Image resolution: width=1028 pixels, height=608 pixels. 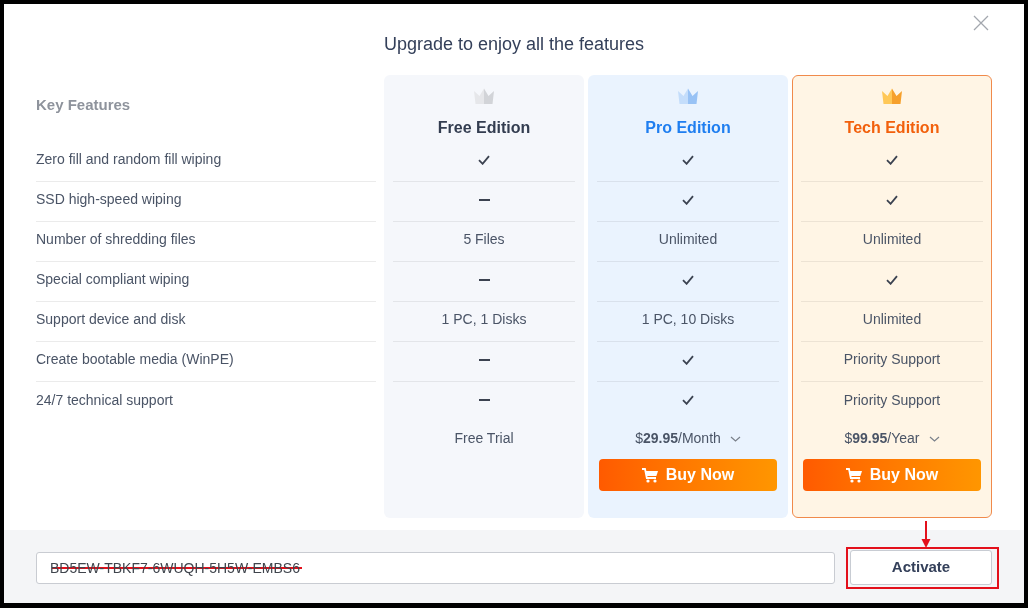 I want to click on feature-label: SSD high-speed wiping, so click(x=109, y=199).